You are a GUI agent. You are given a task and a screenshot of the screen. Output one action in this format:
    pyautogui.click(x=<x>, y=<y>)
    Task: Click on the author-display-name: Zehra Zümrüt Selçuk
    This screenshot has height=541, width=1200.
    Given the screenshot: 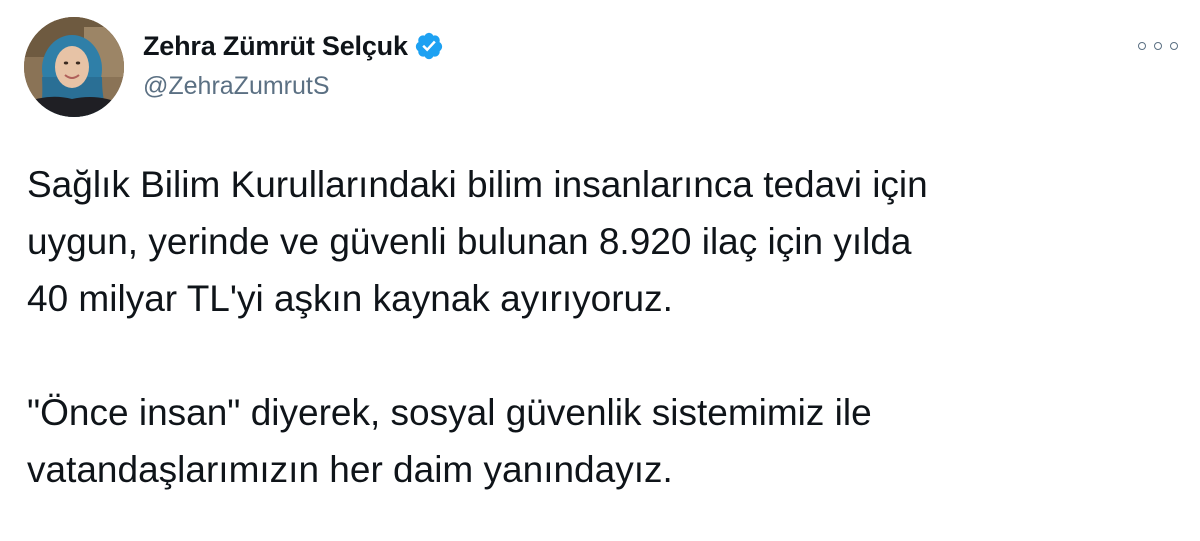 What is the action you would take?
    pyautogui.click(x=275, y=46)
    